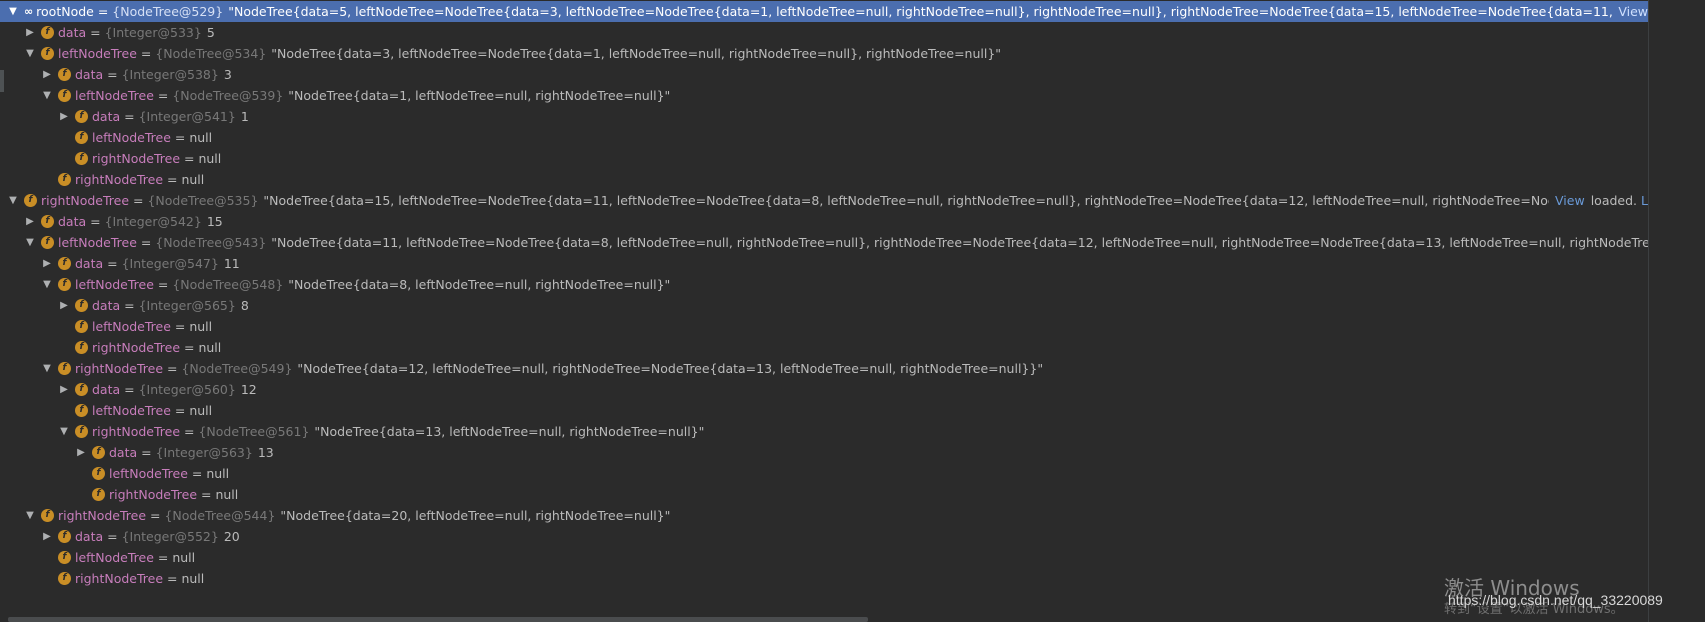  I want to click on field-value: 15, so click(214, 221).